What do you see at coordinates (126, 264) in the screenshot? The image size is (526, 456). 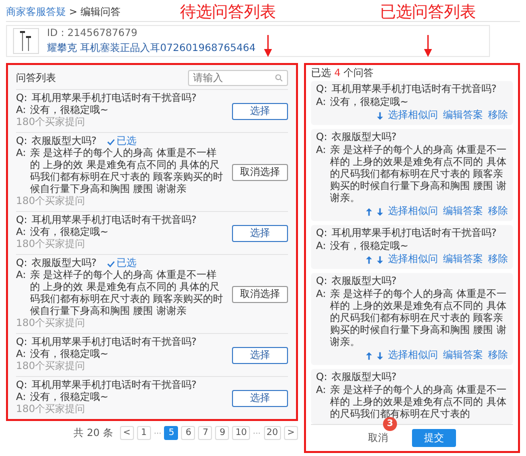 I see `tag-text: 已选` at bounding box center [126, 264].